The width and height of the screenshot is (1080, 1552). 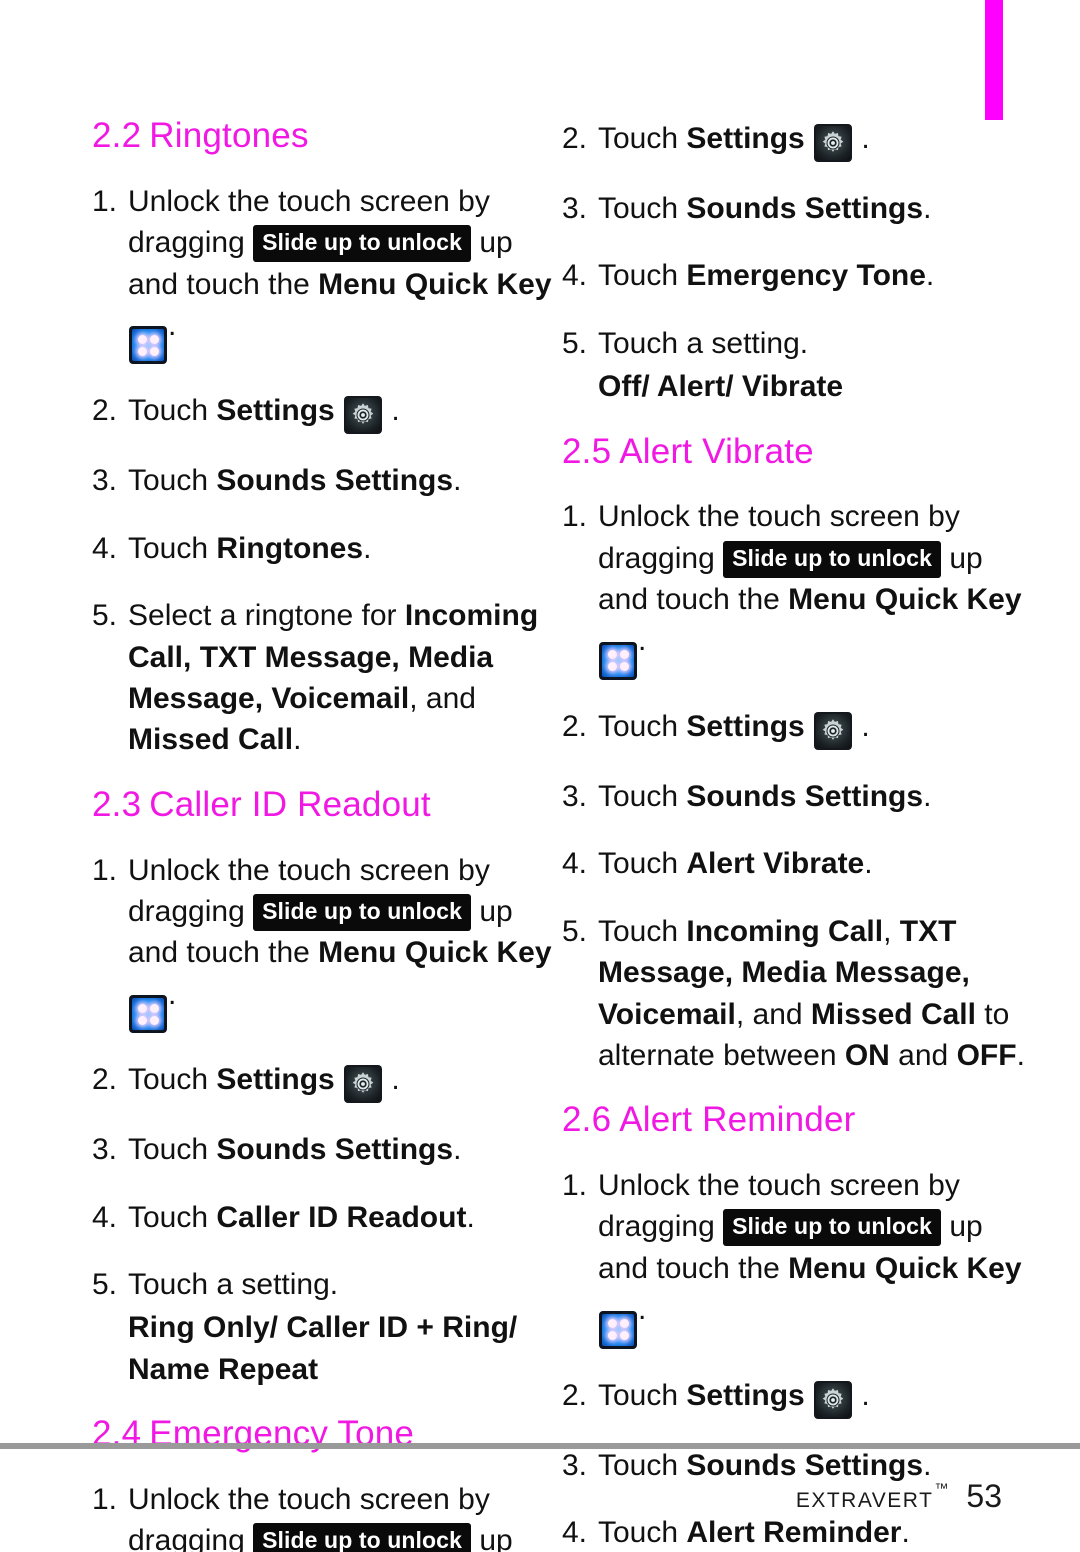 I want to click on menu-target-label: Caller ID Readout, so click(x=341, y=1217).